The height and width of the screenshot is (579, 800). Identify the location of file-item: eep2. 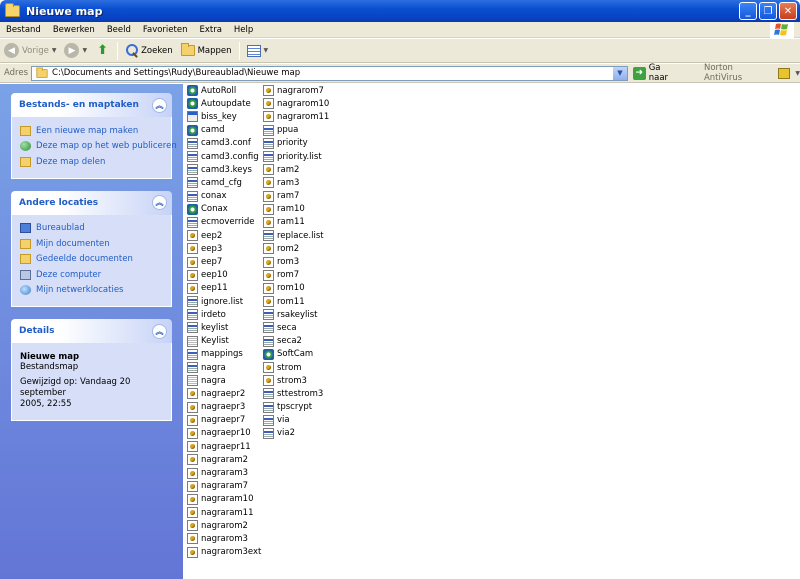
(224, 235).